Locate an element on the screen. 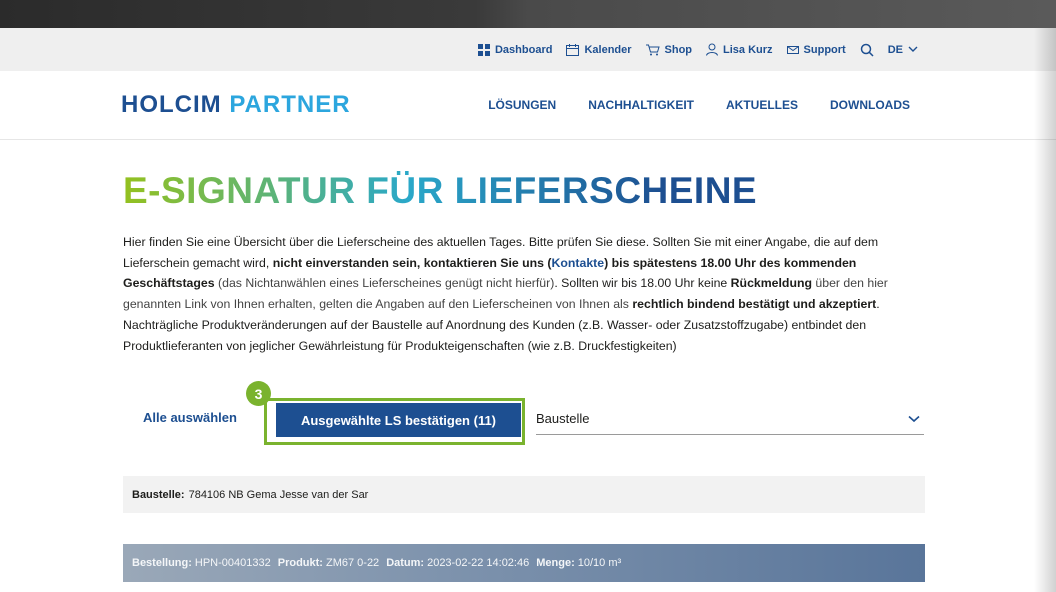 Image resolution: width=1056 pixels, height=592 pixels. search-button is located at coordinates (867, 50).